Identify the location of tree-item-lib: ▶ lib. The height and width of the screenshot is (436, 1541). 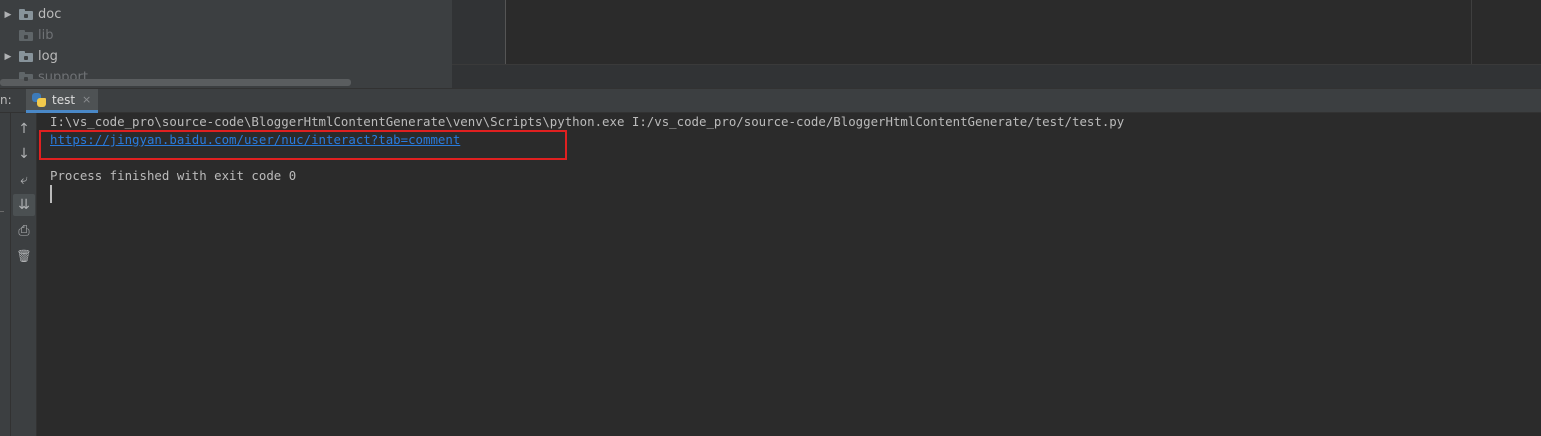
(226, 35).